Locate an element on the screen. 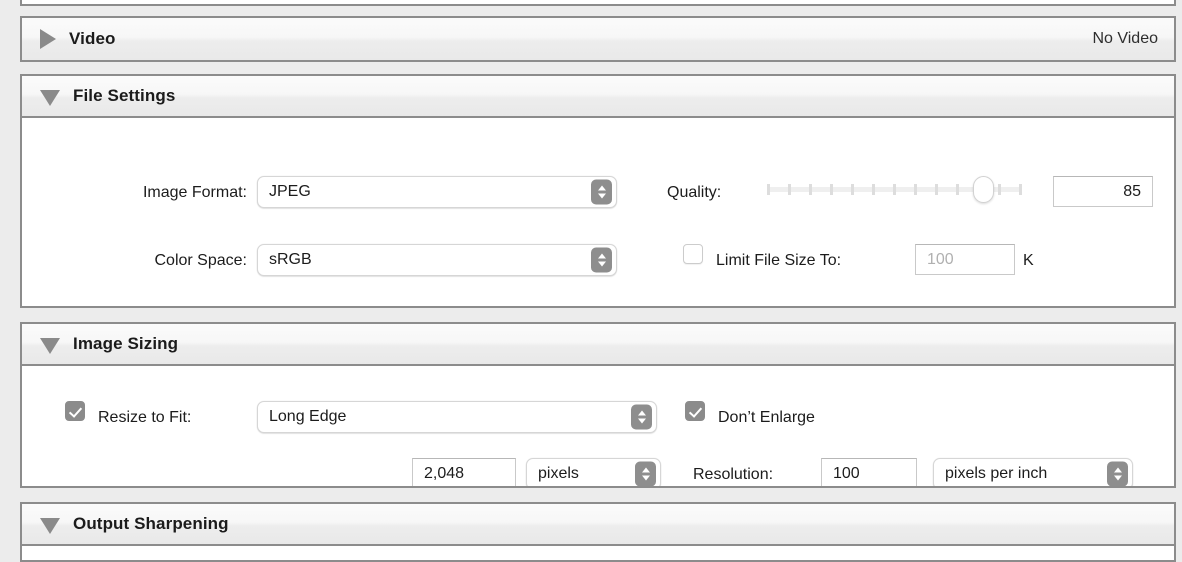 Image resolution: width=1182 pixels, height=562 pixels. resize-to-fit-checkbox is located at coordinates (75, 411).